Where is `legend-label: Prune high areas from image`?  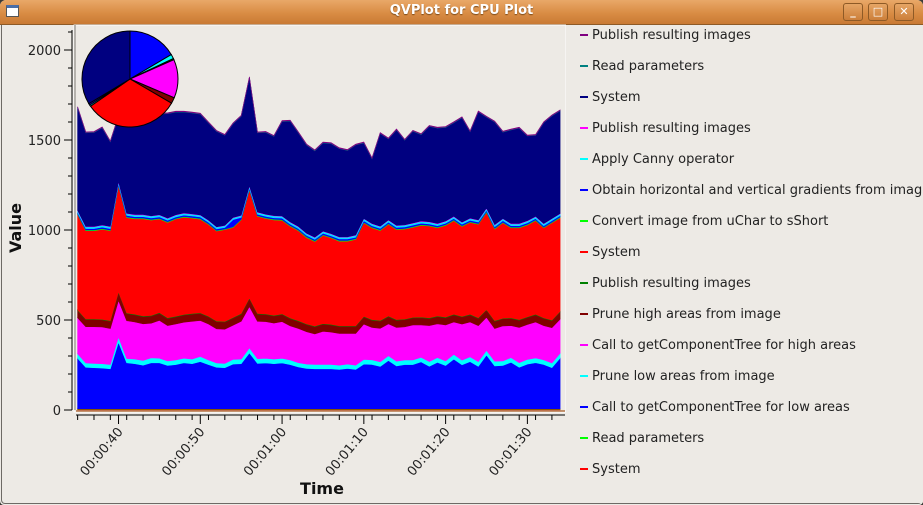
legend-label: Prune high areas from image is located at coordinates (686, 314).